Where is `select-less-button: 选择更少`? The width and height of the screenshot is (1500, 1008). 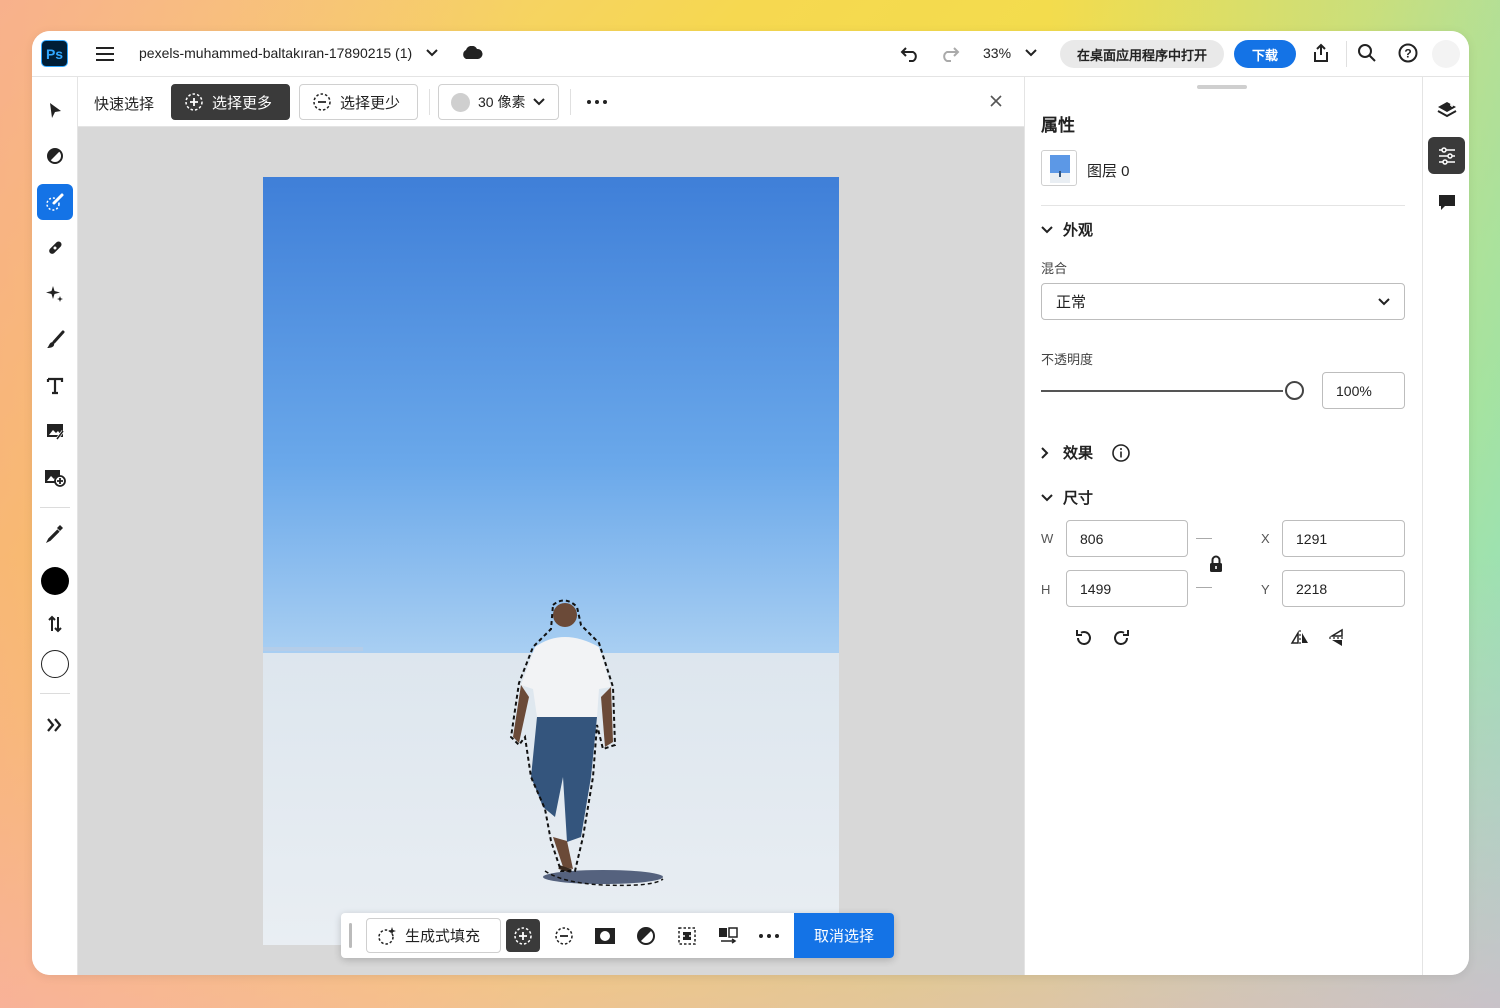
select-less-button: 选择更少 is located at coordinates (358, 102).